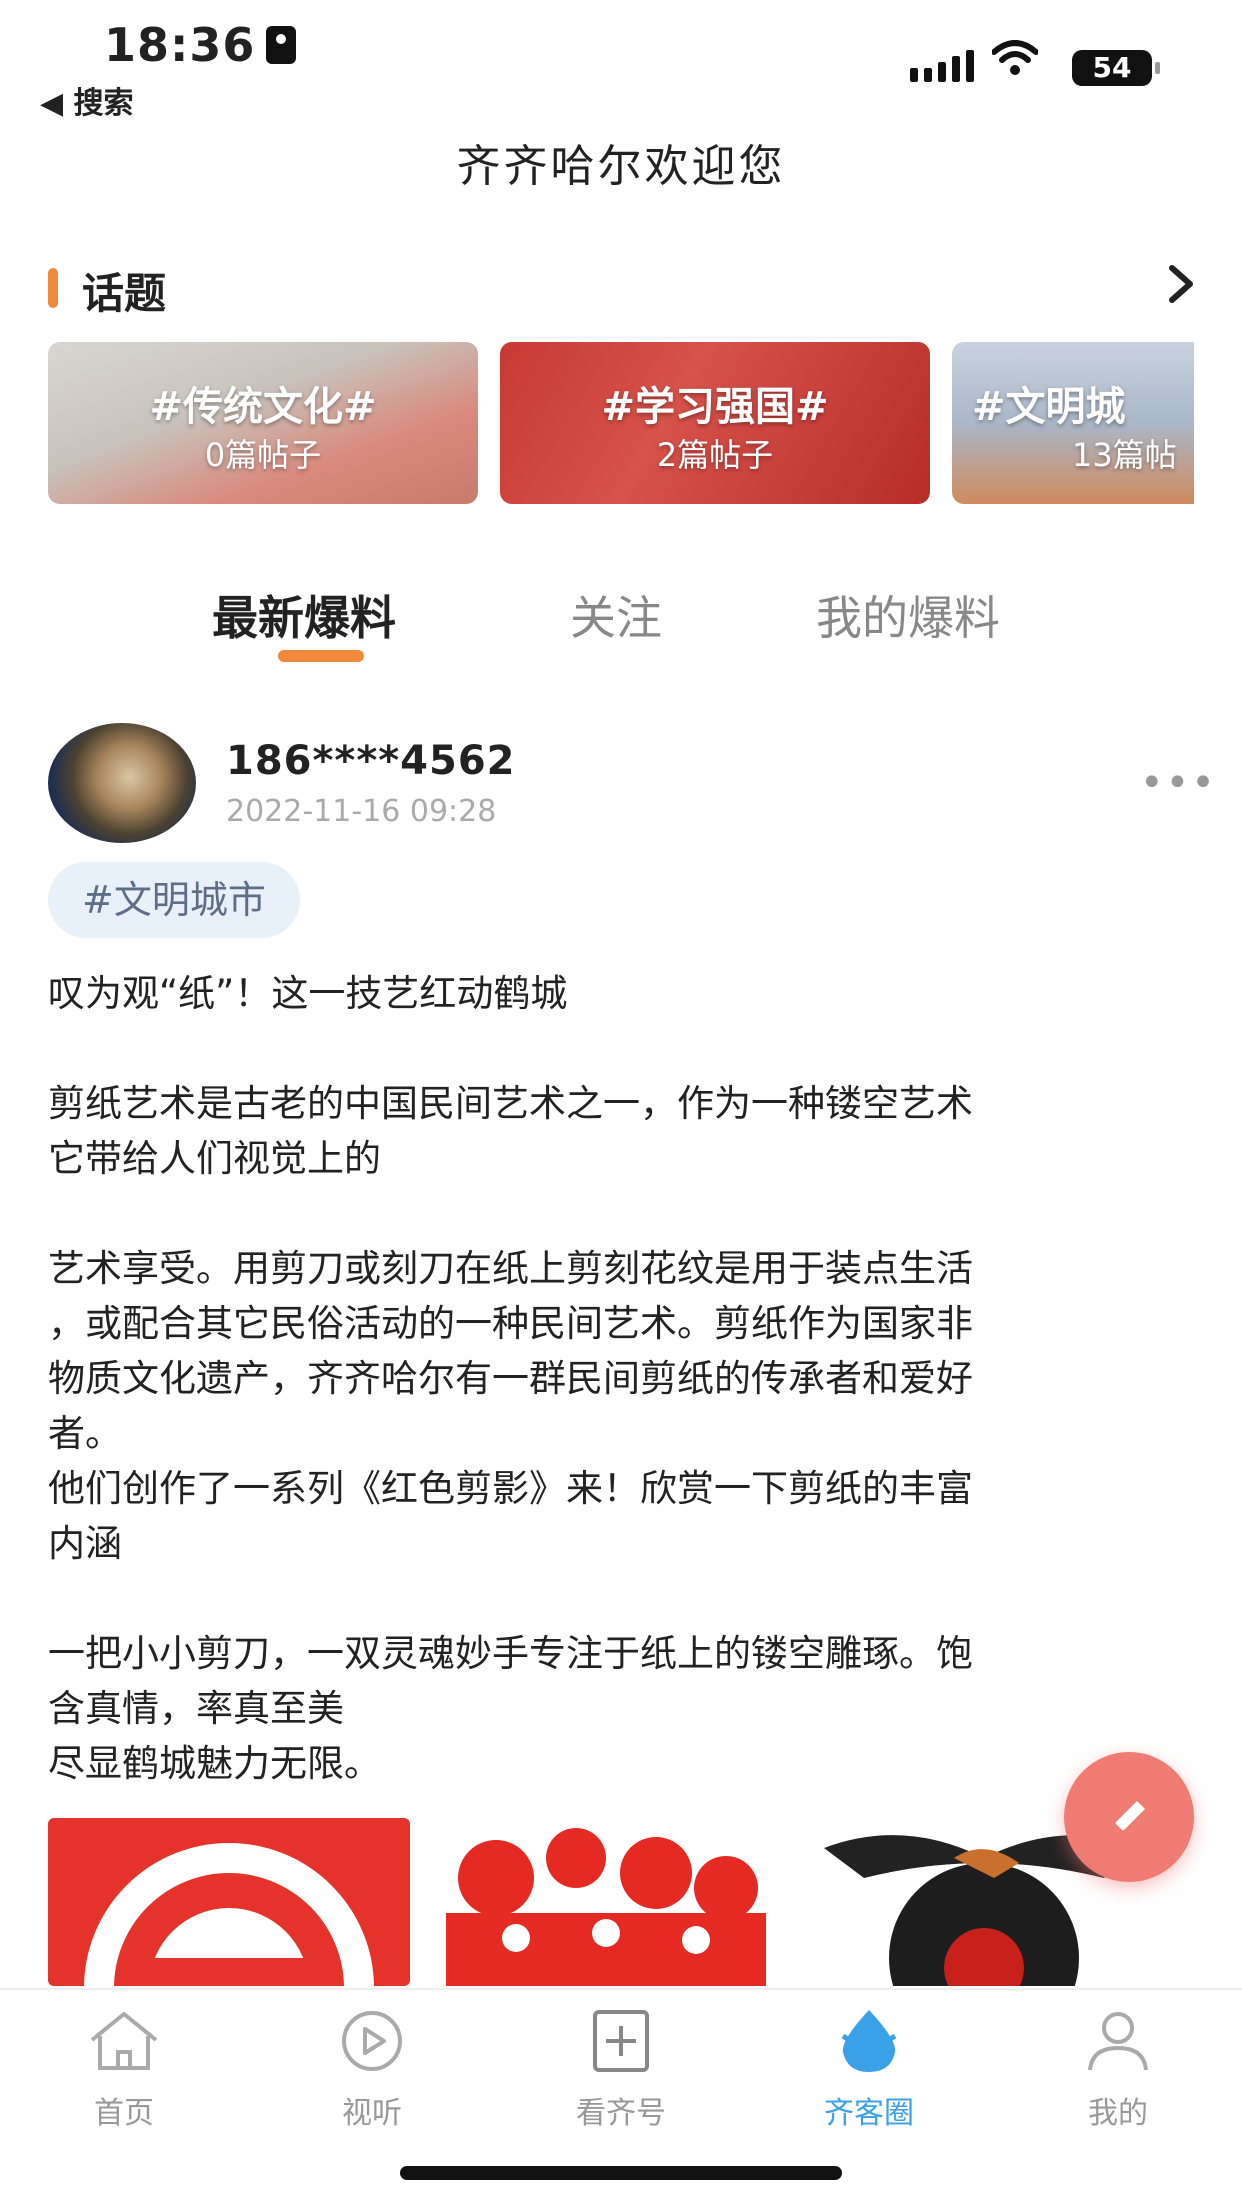 The width and height of the screenshot is (1242, 2208). What do you see at coordinates (263, 407) in the screenshot?
I see `topic-card-name: #传统文化#` at bounding box center [263, 407].